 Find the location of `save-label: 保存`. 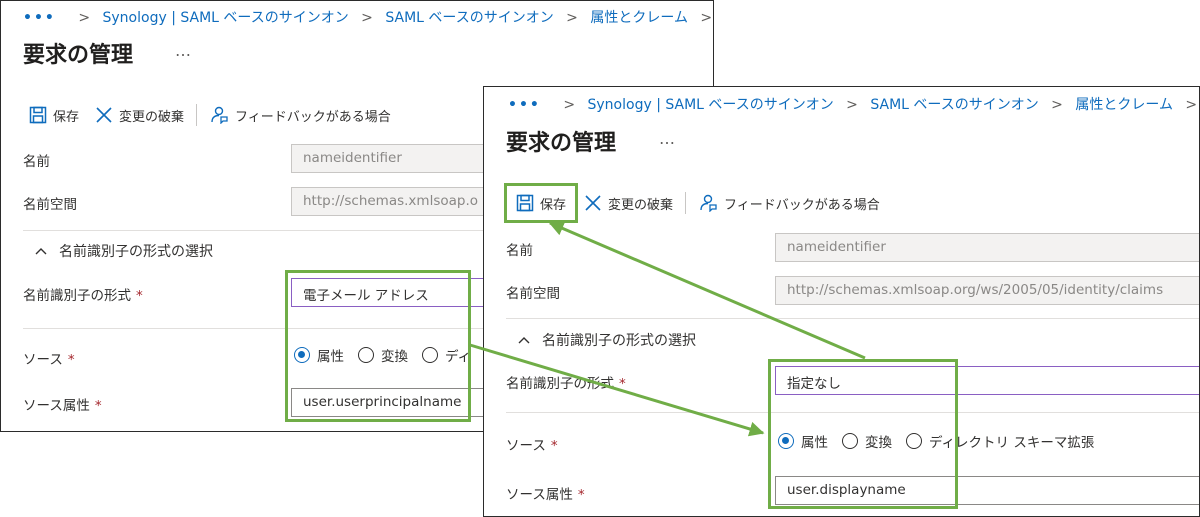

save-label: 保存 is located at coordinates (66, 117).